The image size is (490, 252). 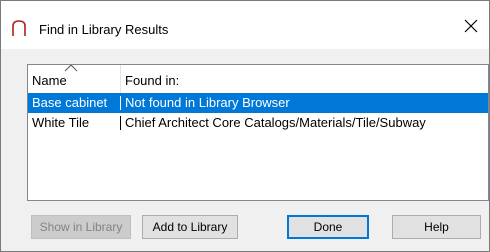 I want to click on add-to-library-button: Add to Library, so click(x=190, y=227).